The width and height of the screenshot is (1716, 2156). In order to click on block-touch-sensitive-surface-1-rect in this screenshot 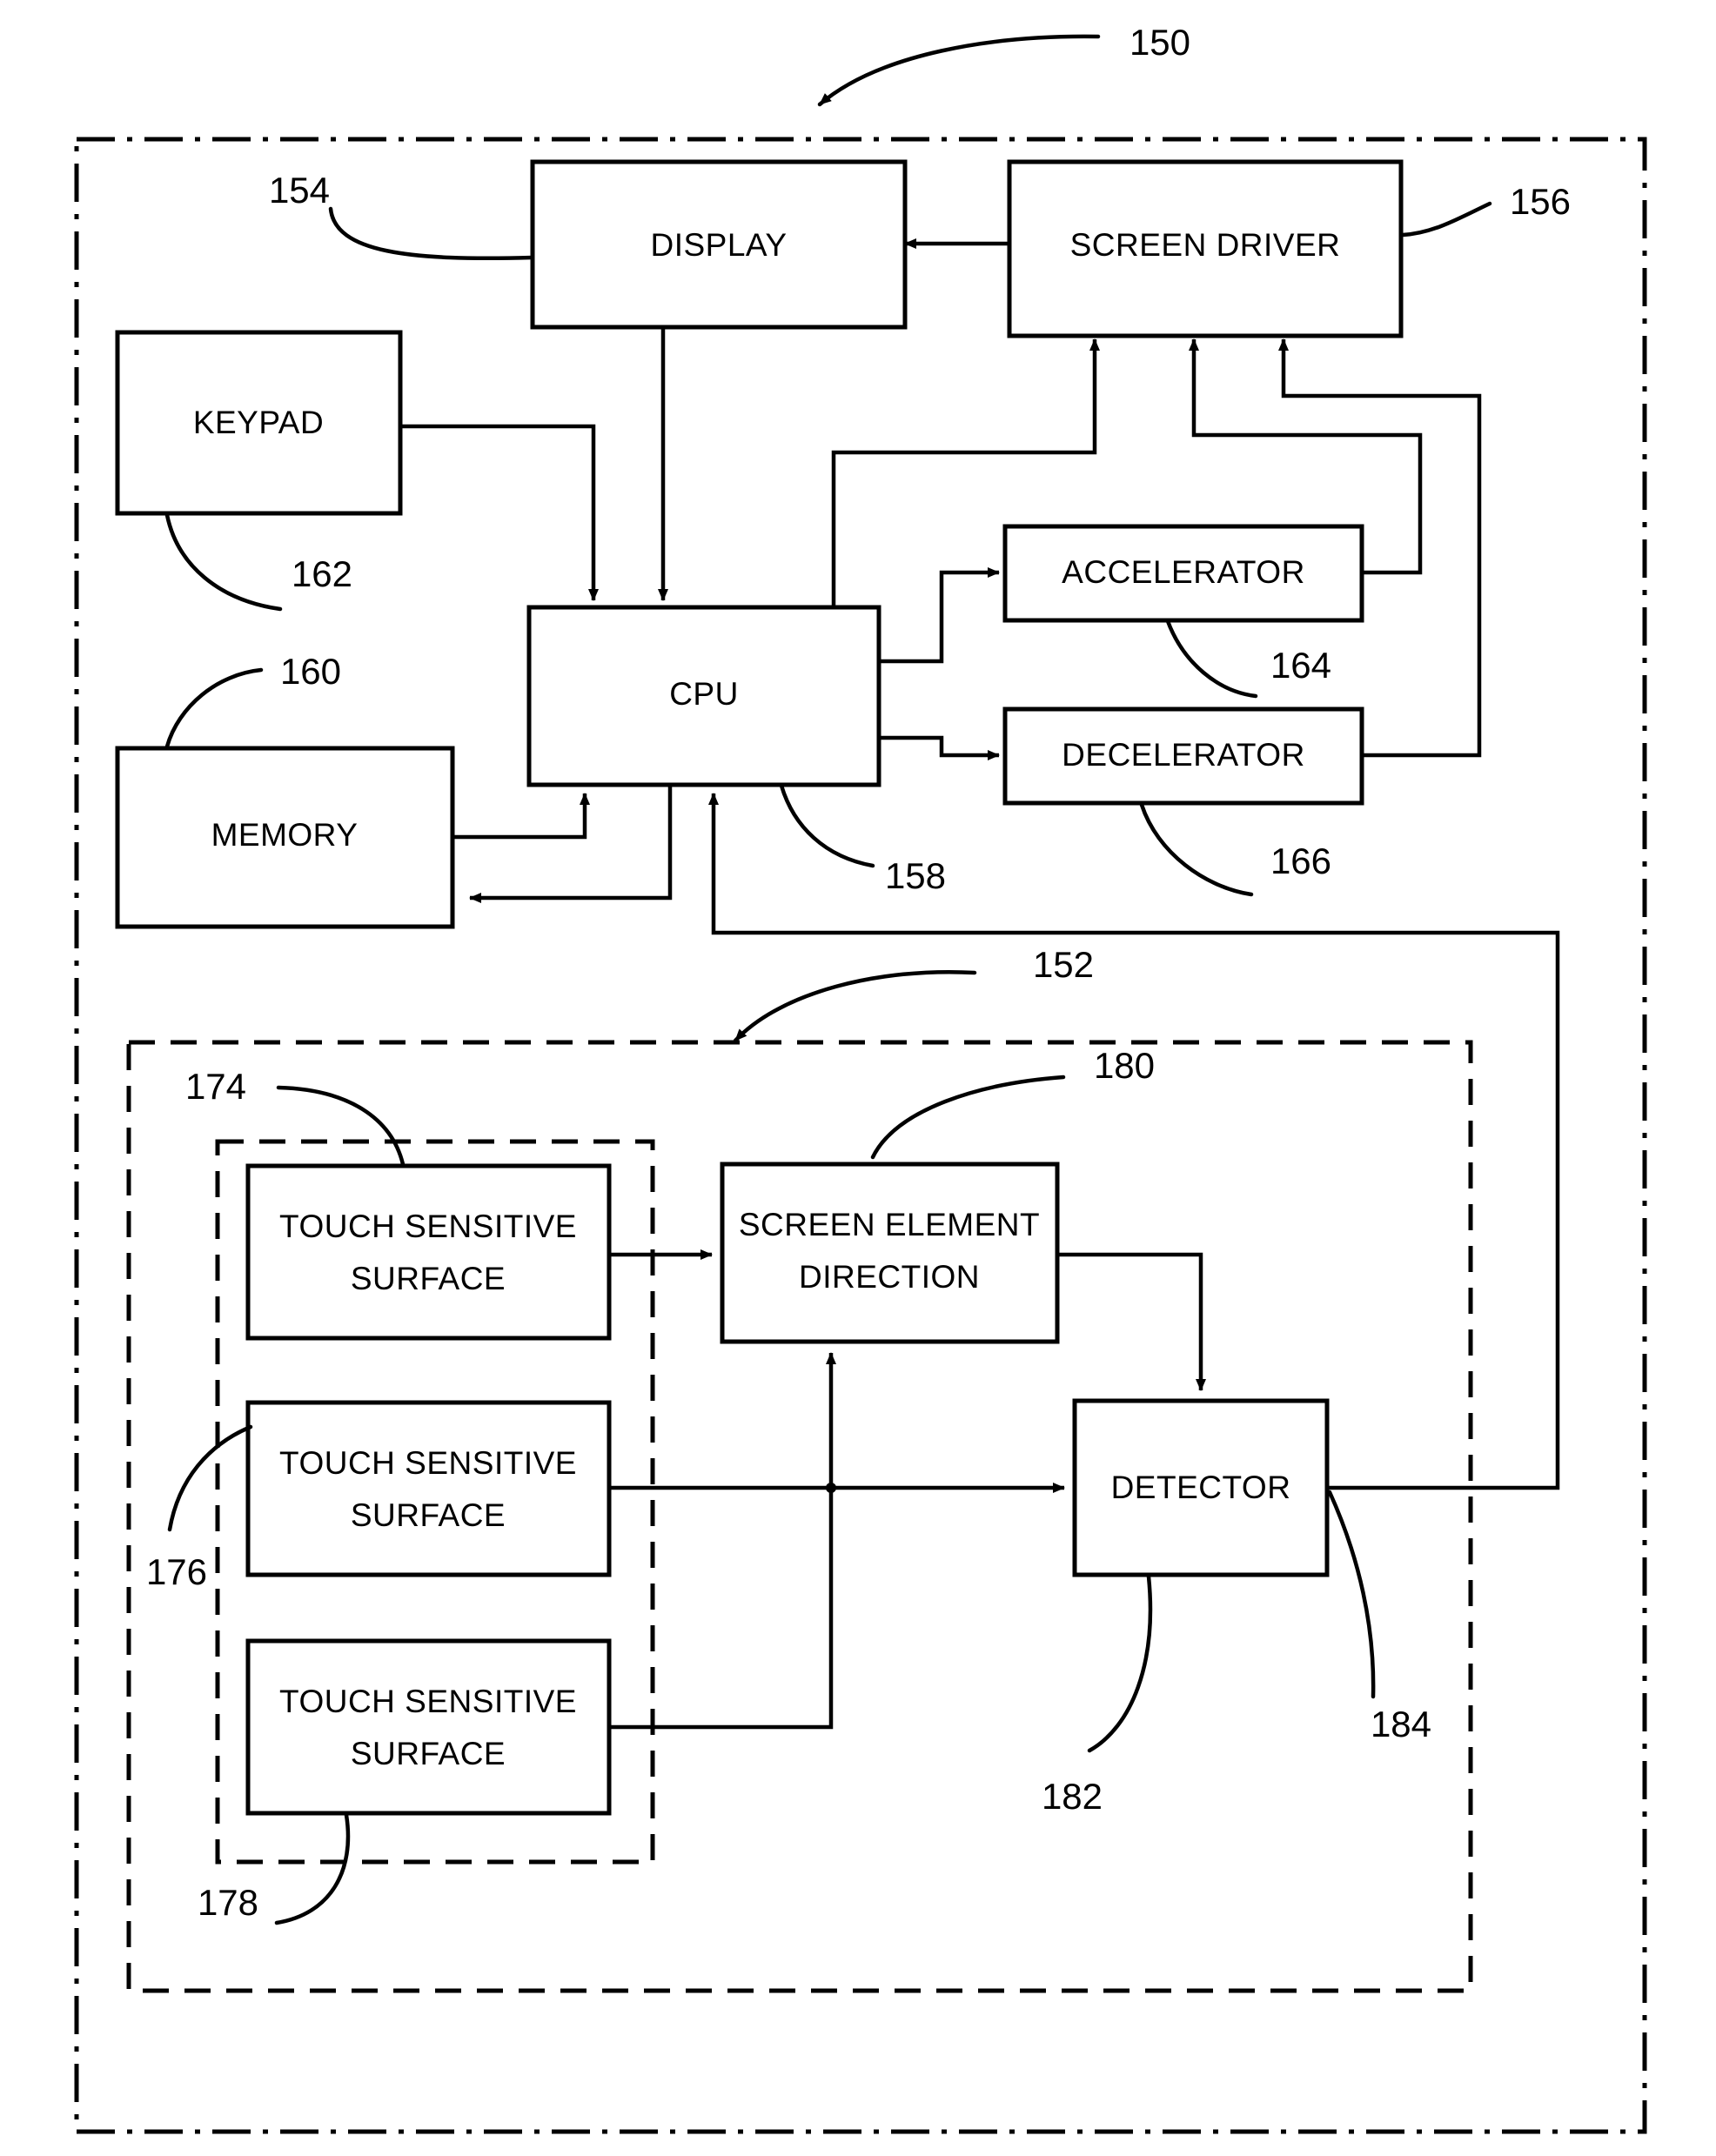, I will do `click(429, 1252)`.